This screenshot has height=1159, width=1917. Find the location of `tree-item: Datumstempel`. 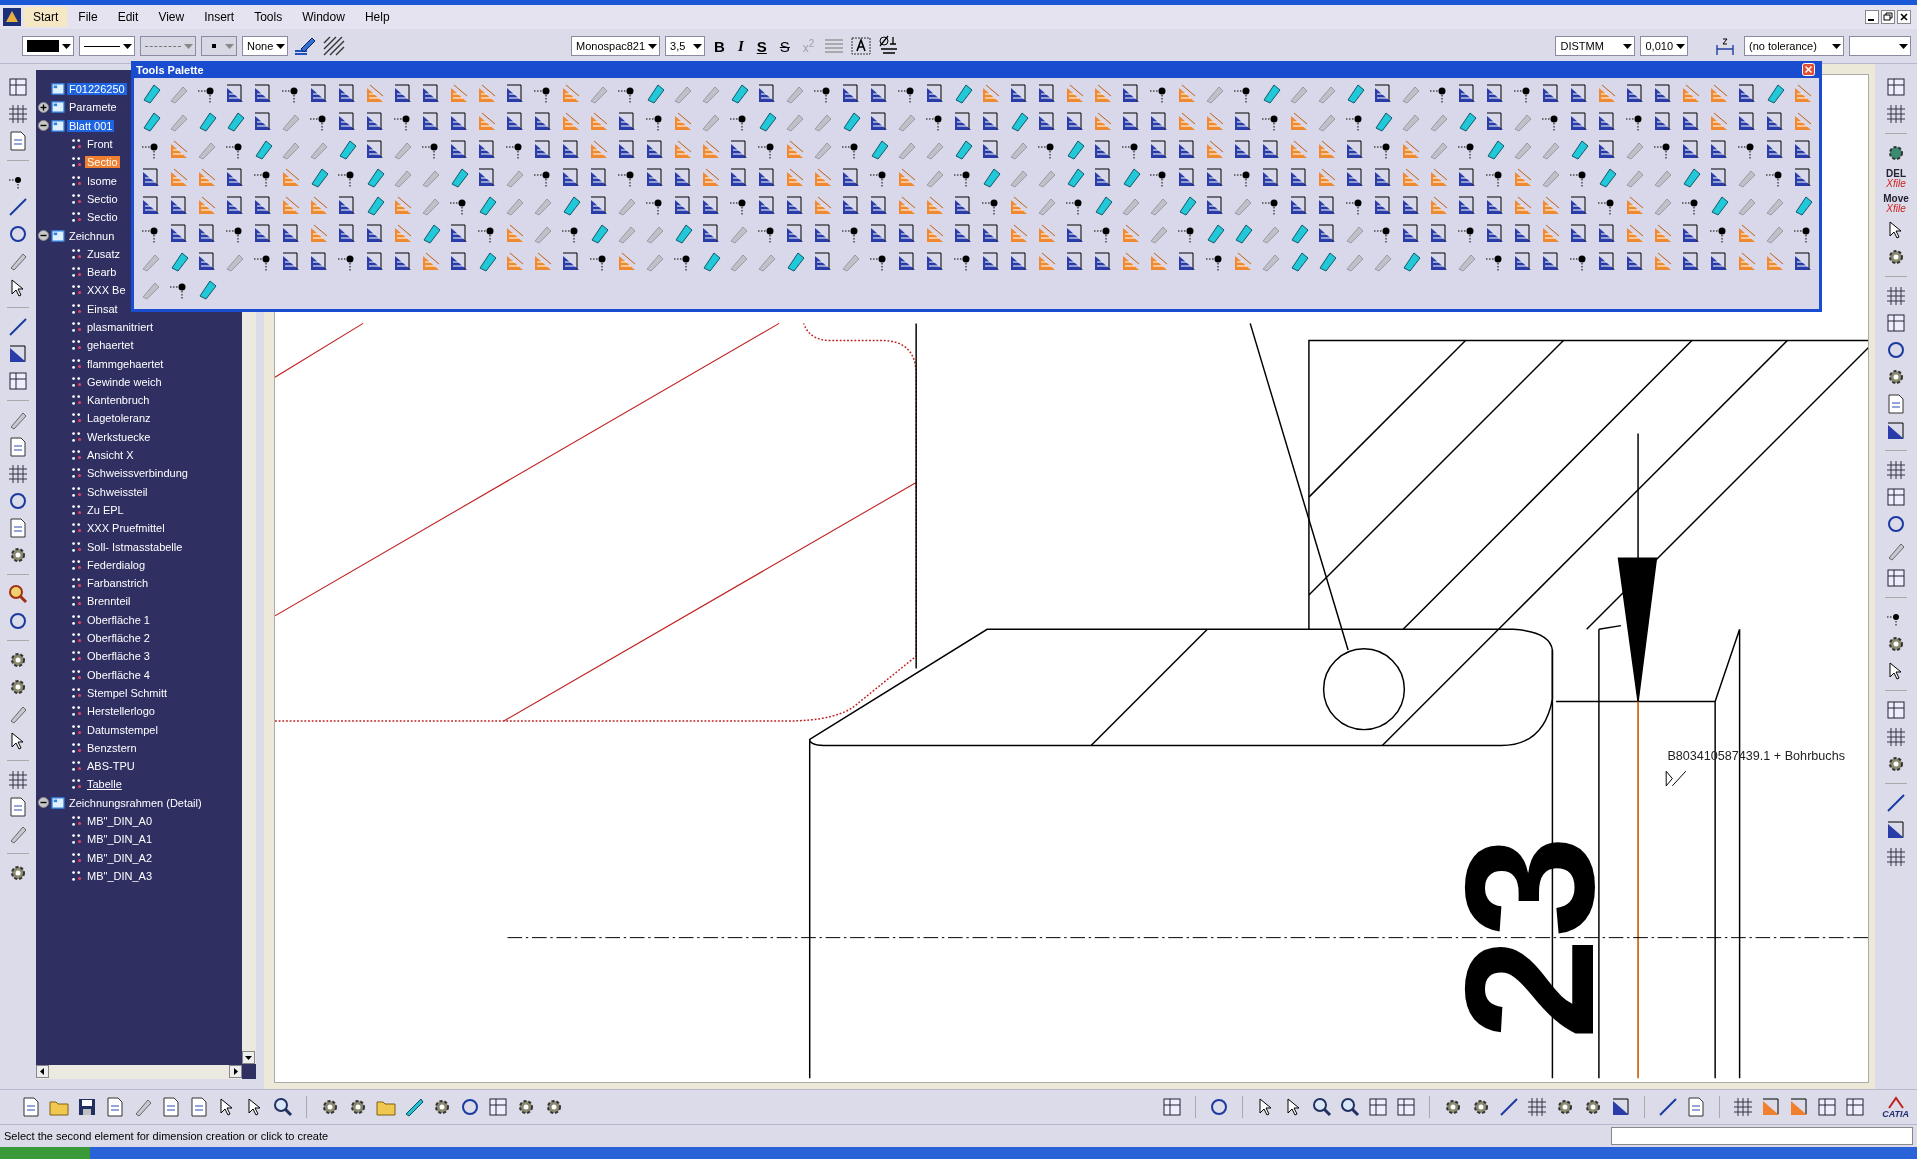

tree-item: Datumstempel is located at coordinates (122, 729).